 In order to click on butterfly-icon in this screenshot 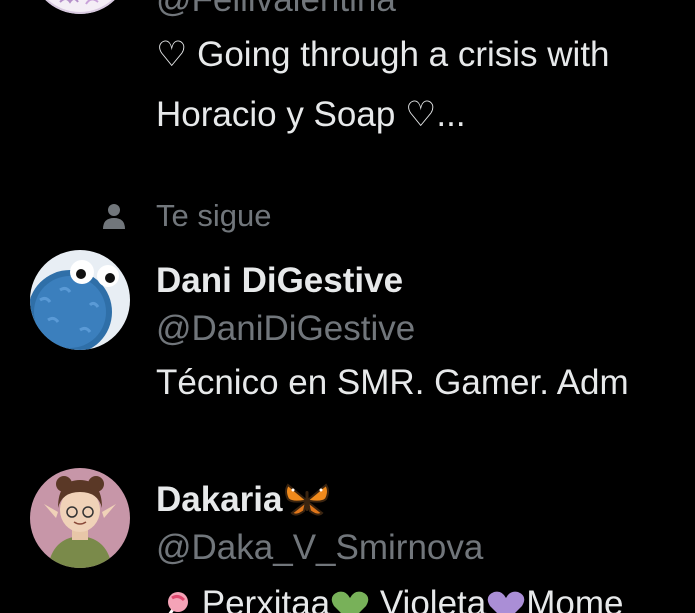, I will do `click(307, 499)`.